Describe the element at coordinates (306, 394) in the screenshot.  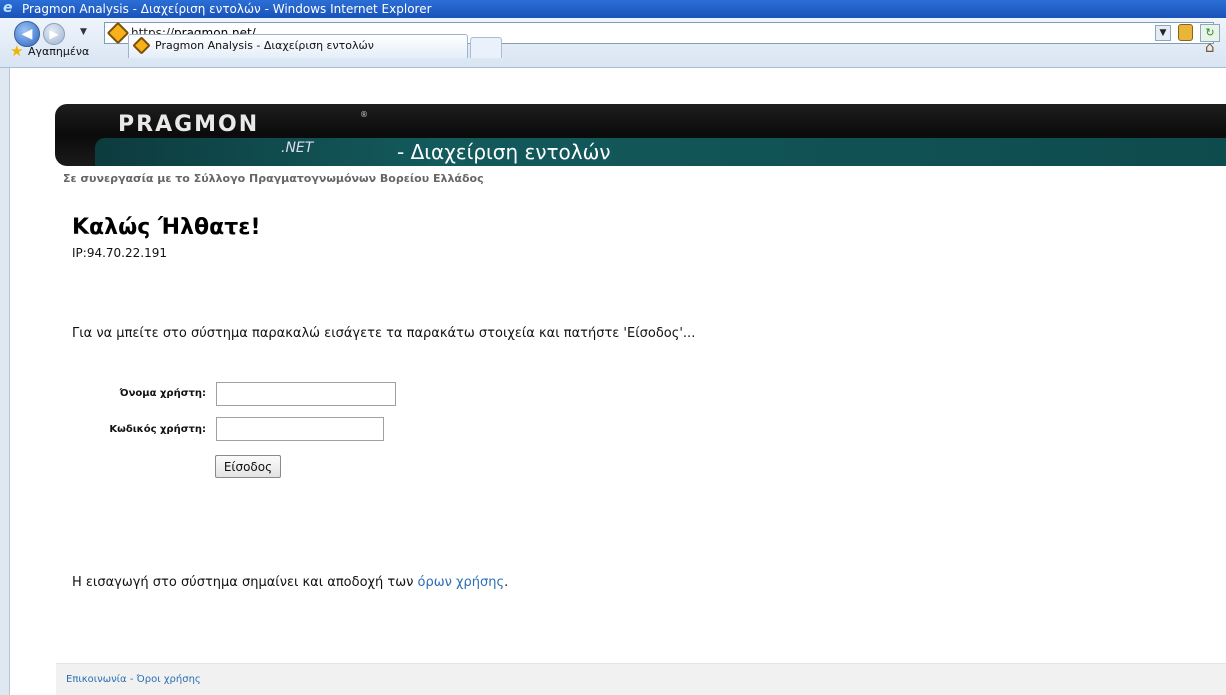
I see `username-field` at that location.